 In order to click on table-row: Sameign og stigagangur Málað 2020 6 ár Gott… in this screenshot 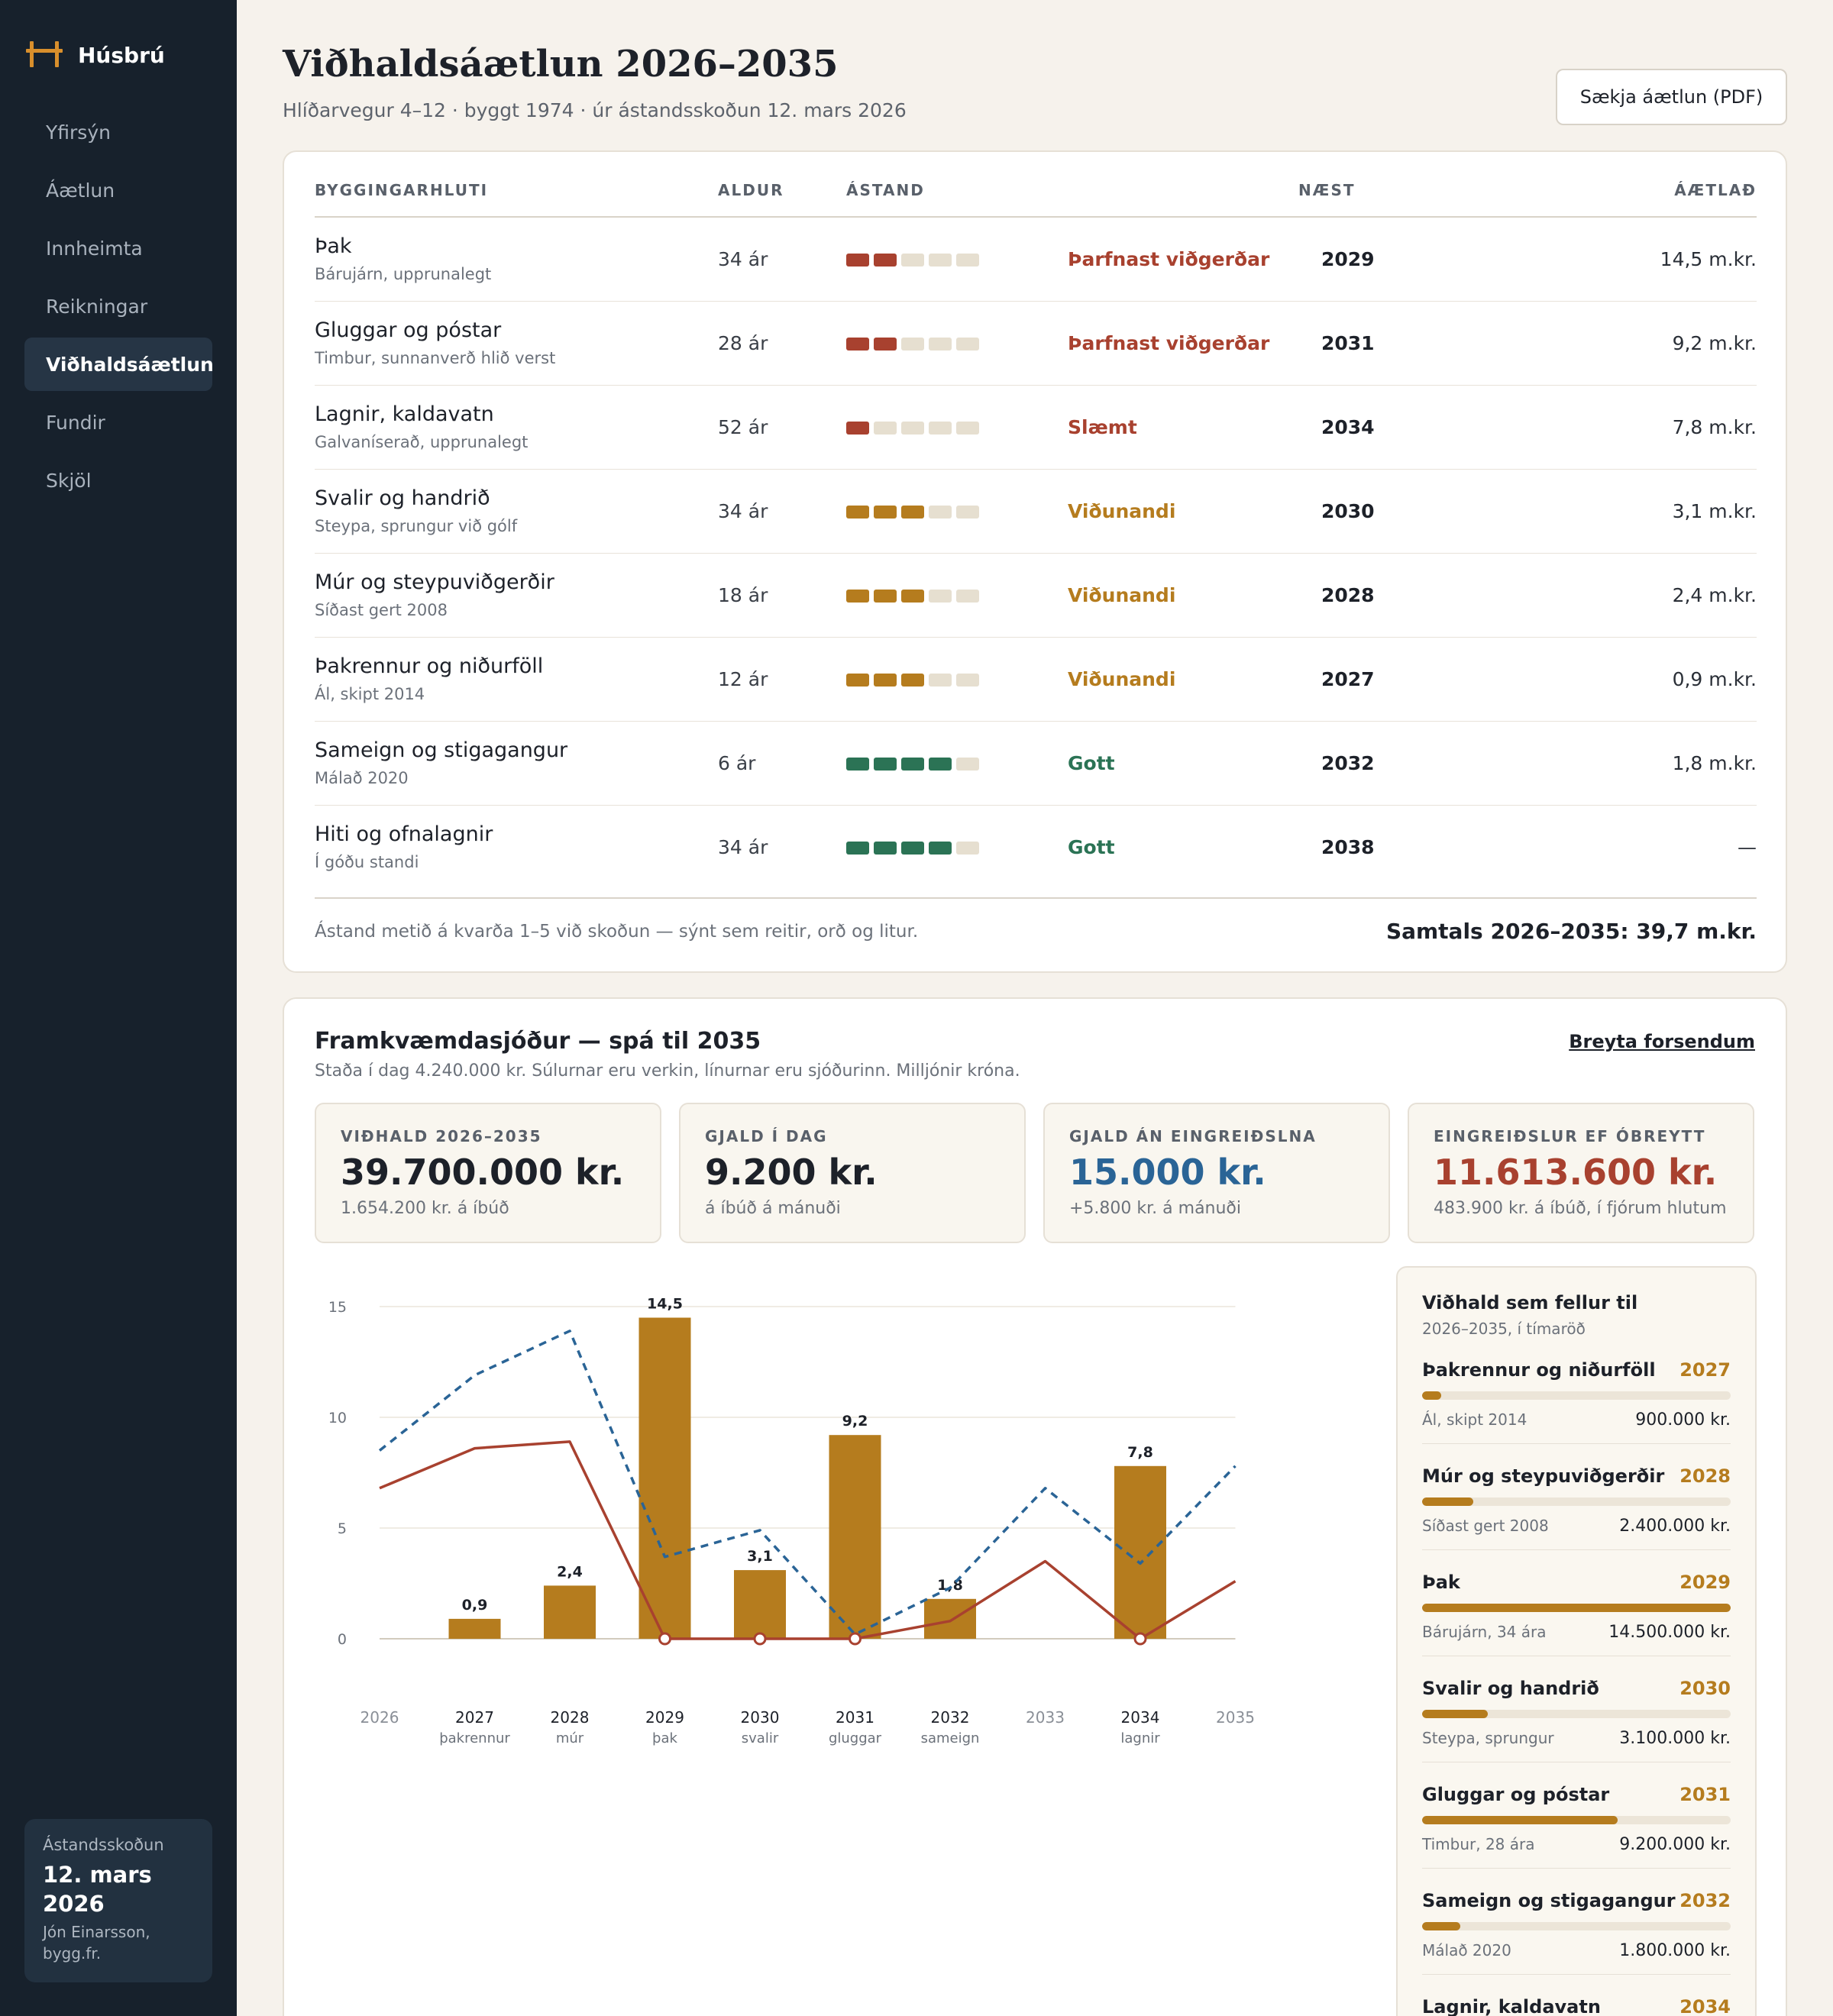, I will do `click(1036, 764)`.